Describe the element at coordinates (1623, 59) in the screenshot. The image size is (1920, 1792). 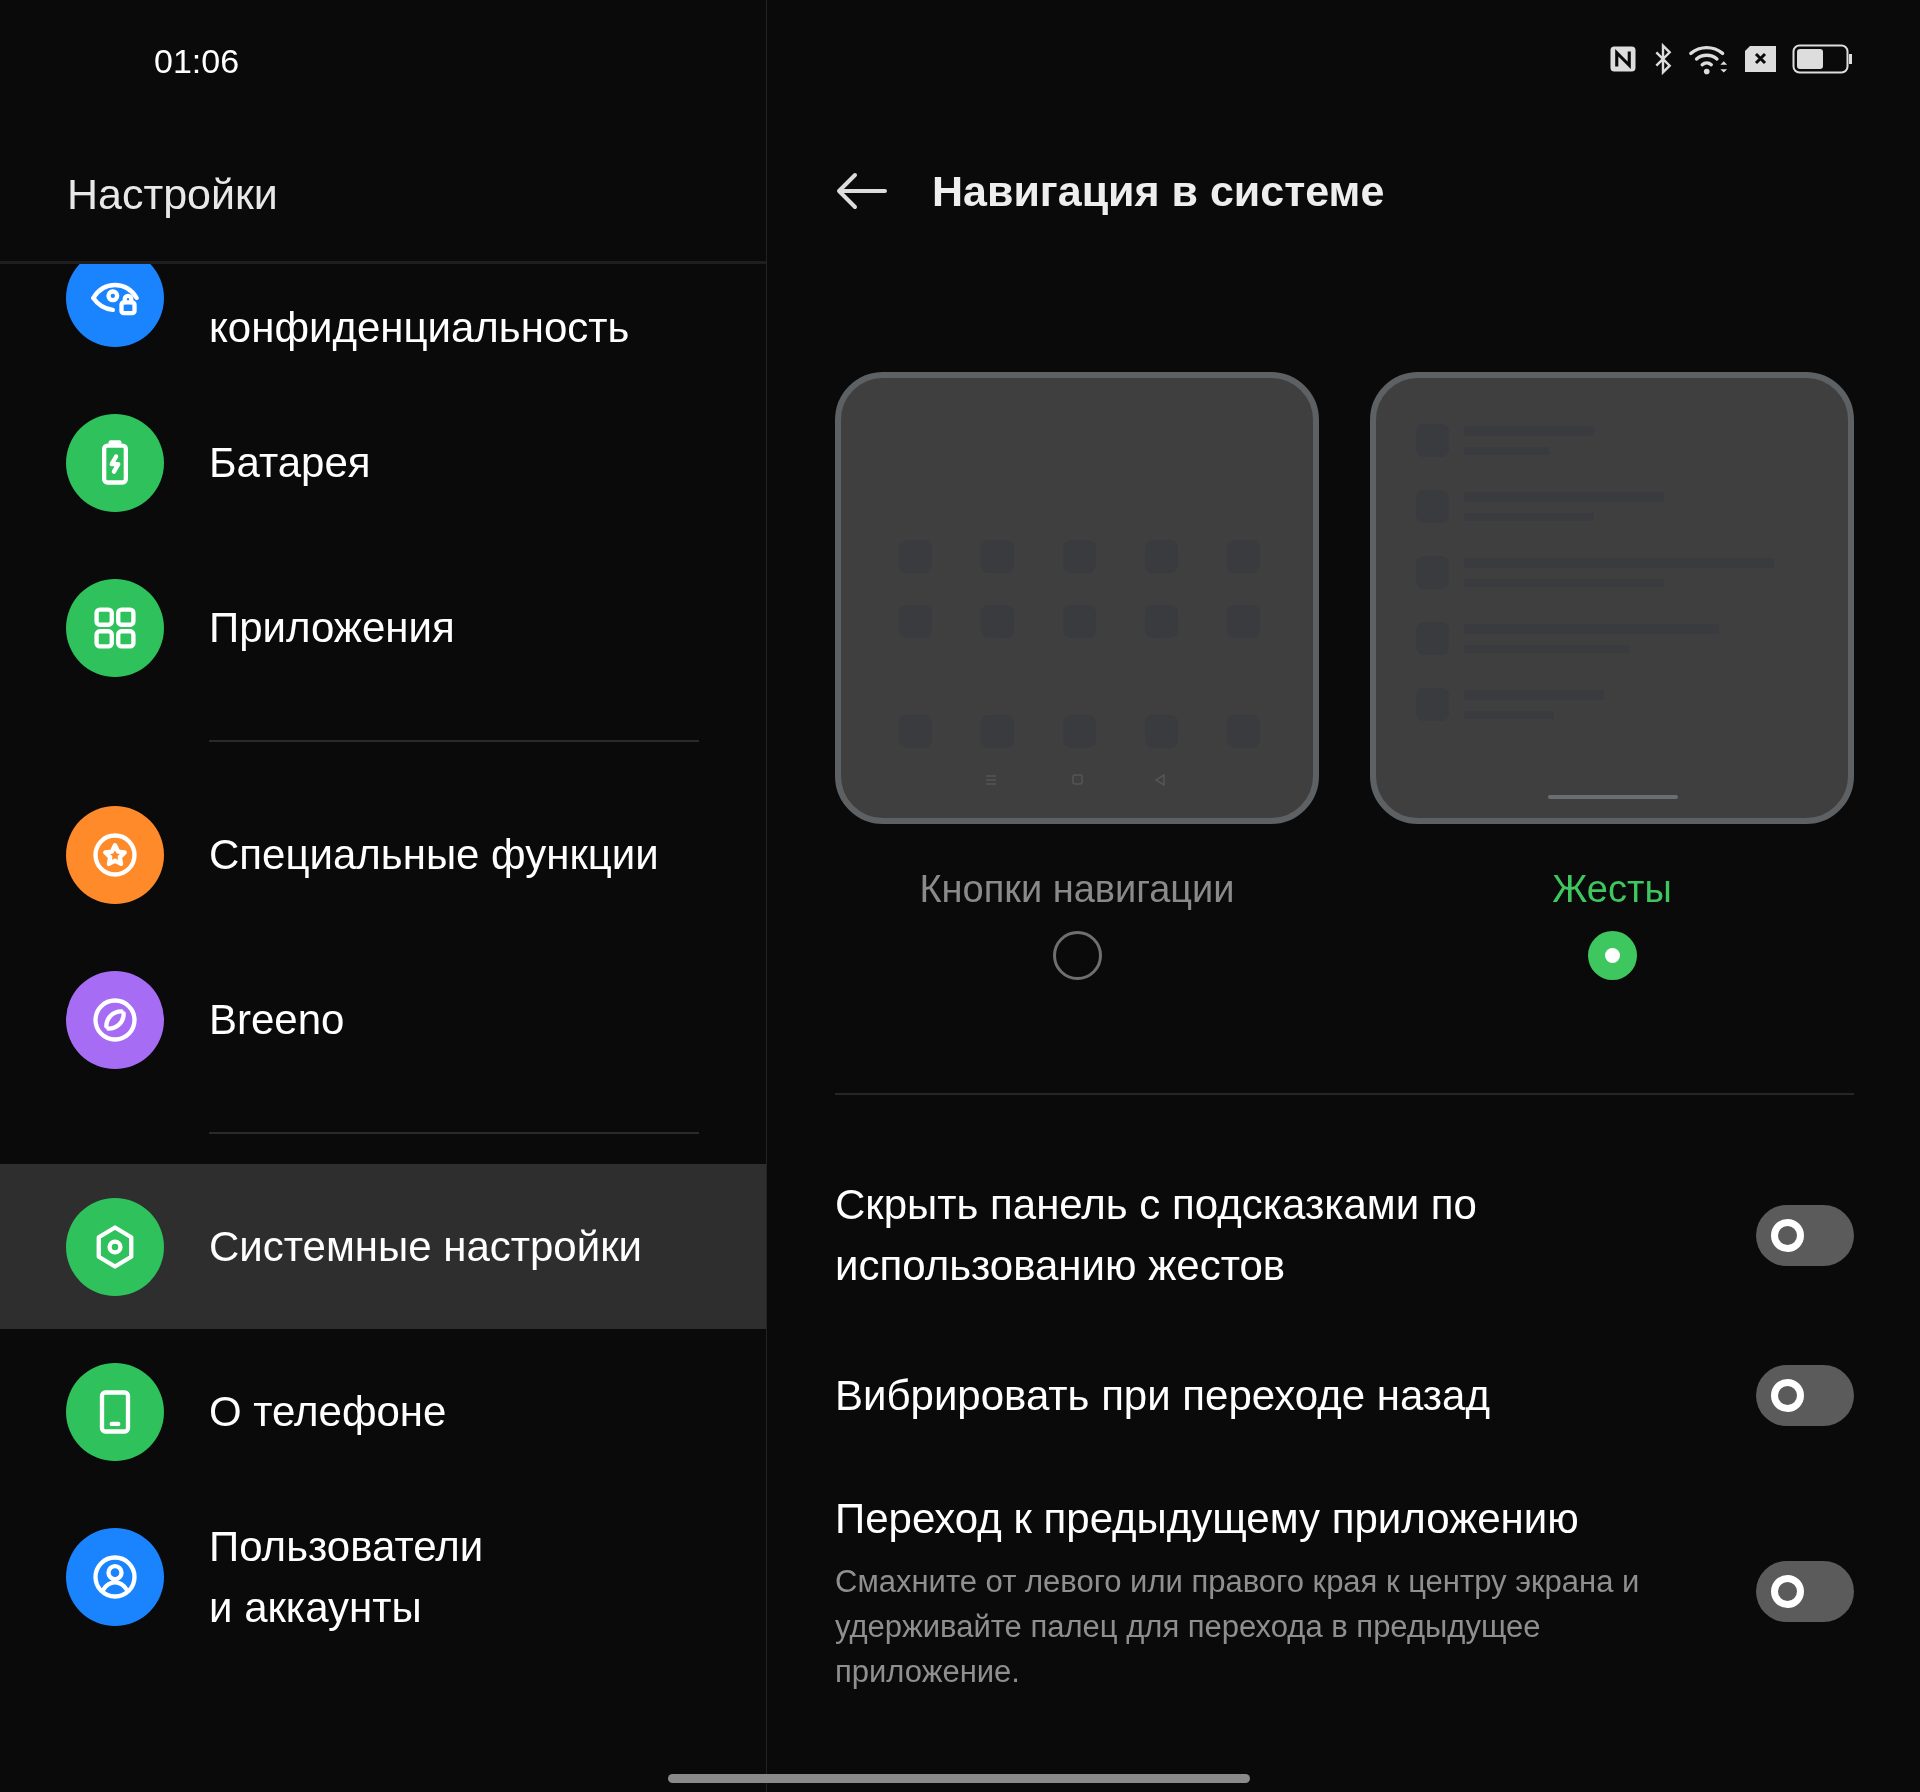
I see `nfc-icon` at that location.